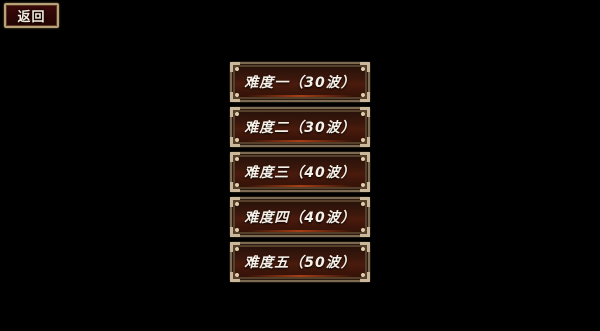 Image resolution: width=600 pixels, height=331 pixels. I want to click on difficulty-label: 难度五（50波）, so click(300, 263).